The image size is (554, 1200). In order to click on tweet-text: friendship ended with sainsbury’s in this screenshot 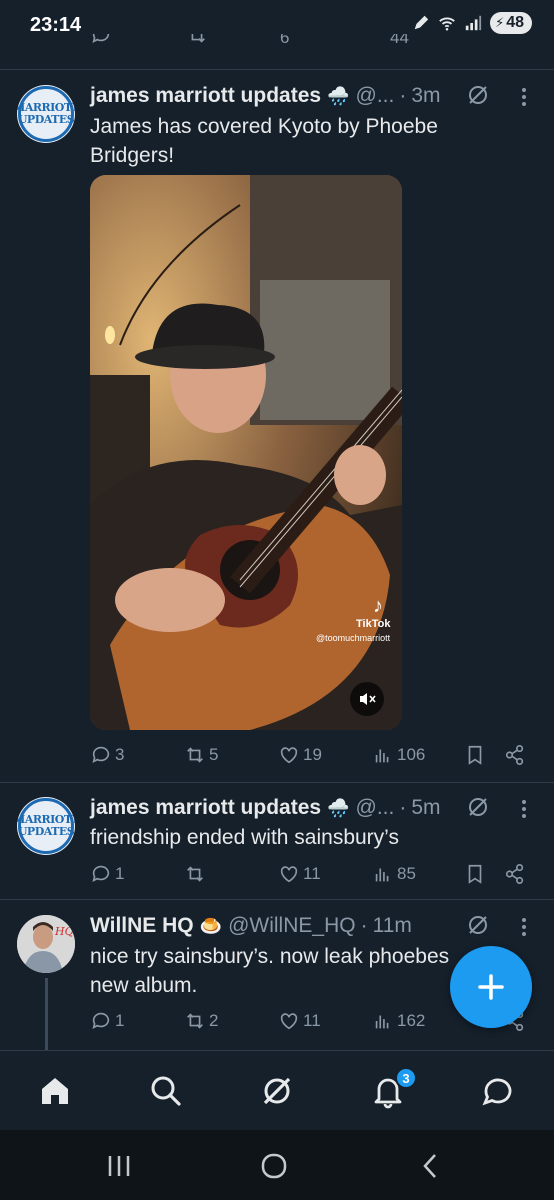, I will do `click(244, 837)`.